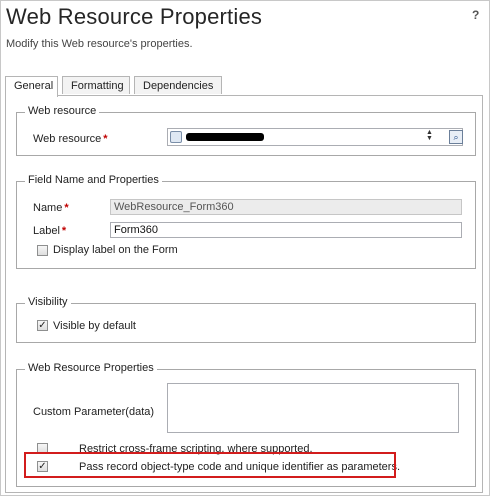 The width and height of the screenshot is (492, 498). Describe the element at coordinates (70, 139) in the screenshot. I see `web-resource-label: Web resource *` at that location.